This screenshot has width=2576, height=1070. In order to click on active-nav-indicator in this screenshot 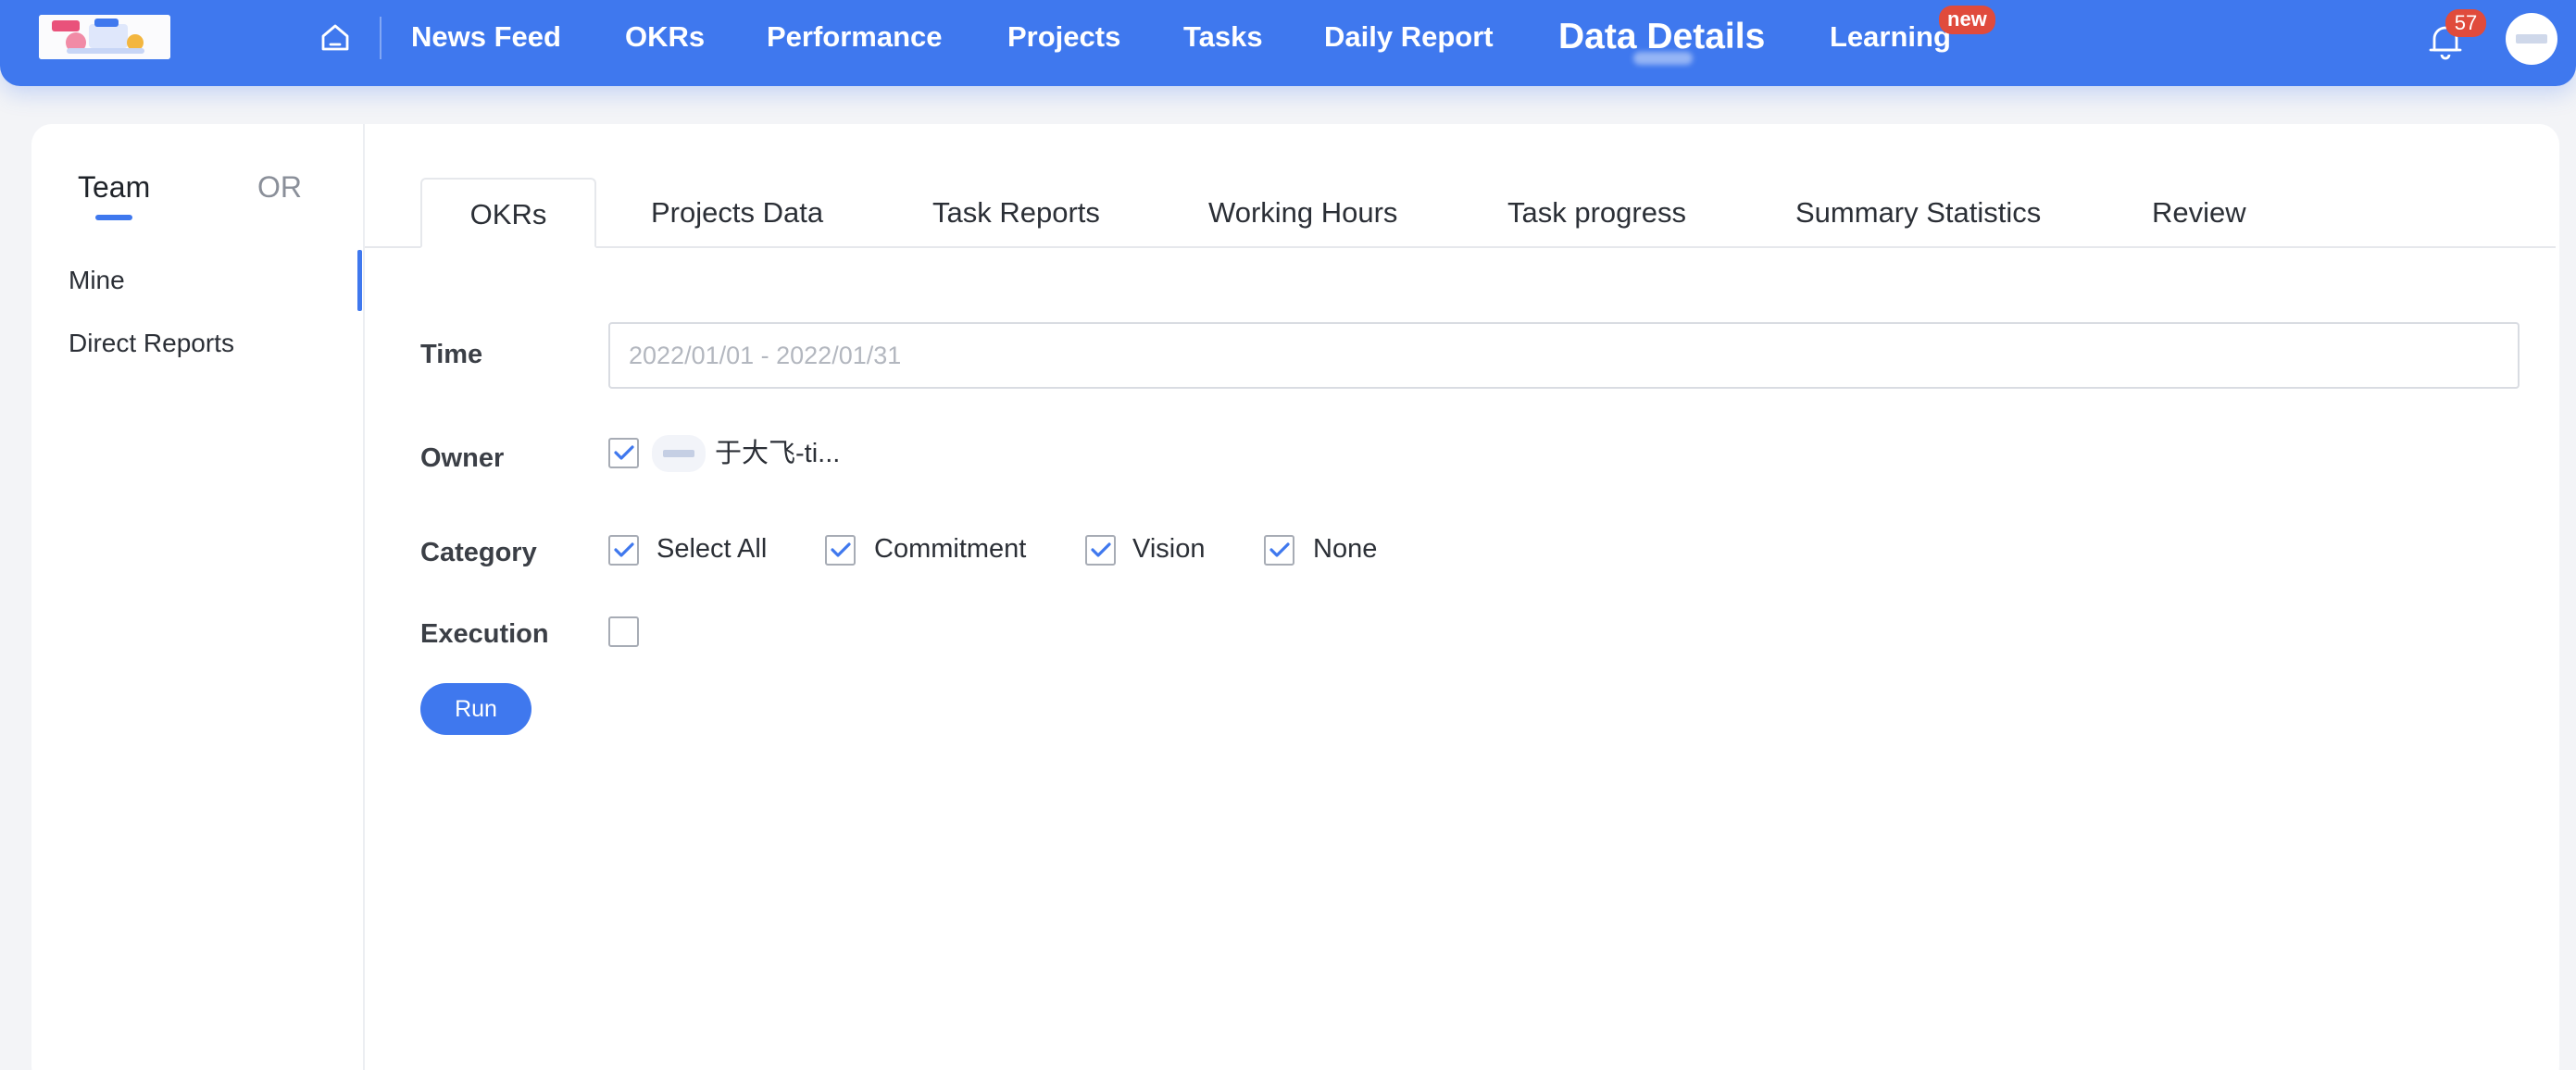, I will do `click(1663, 58)`.